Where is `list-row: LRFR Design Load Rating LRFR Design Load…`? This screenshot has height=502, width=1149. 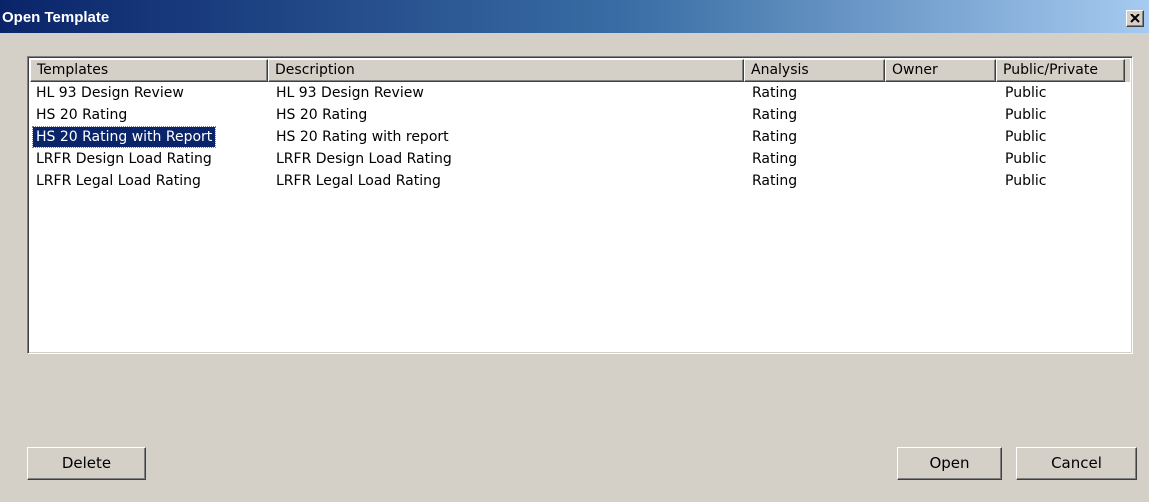 list-row: LRFR Design Load Rating LRFR Design Load… is located at coordinates (580, 160).